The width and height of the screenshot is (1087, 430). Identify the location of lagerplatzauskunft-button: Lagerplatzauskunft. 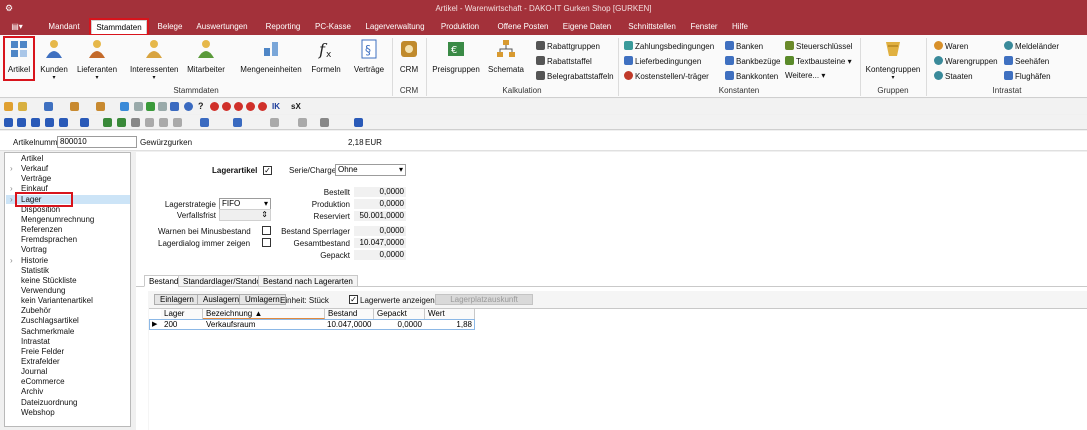
(484, 299).